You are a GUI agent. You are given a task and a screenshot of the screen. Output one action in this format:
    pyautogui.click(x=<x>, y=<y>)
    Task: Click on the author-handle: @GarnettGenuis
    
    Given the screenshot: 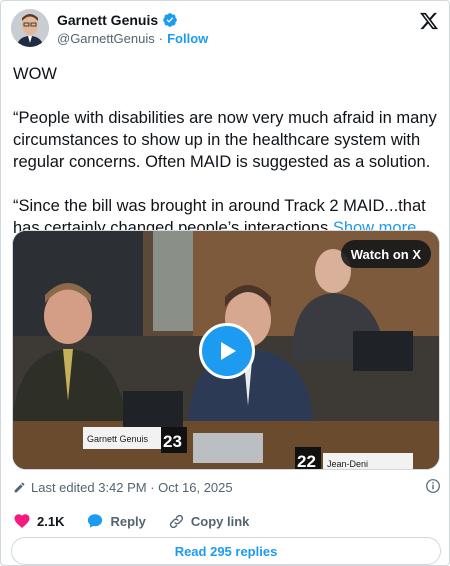 What is the action you would take?
    pyautogui.click(x=106, y=38)
    